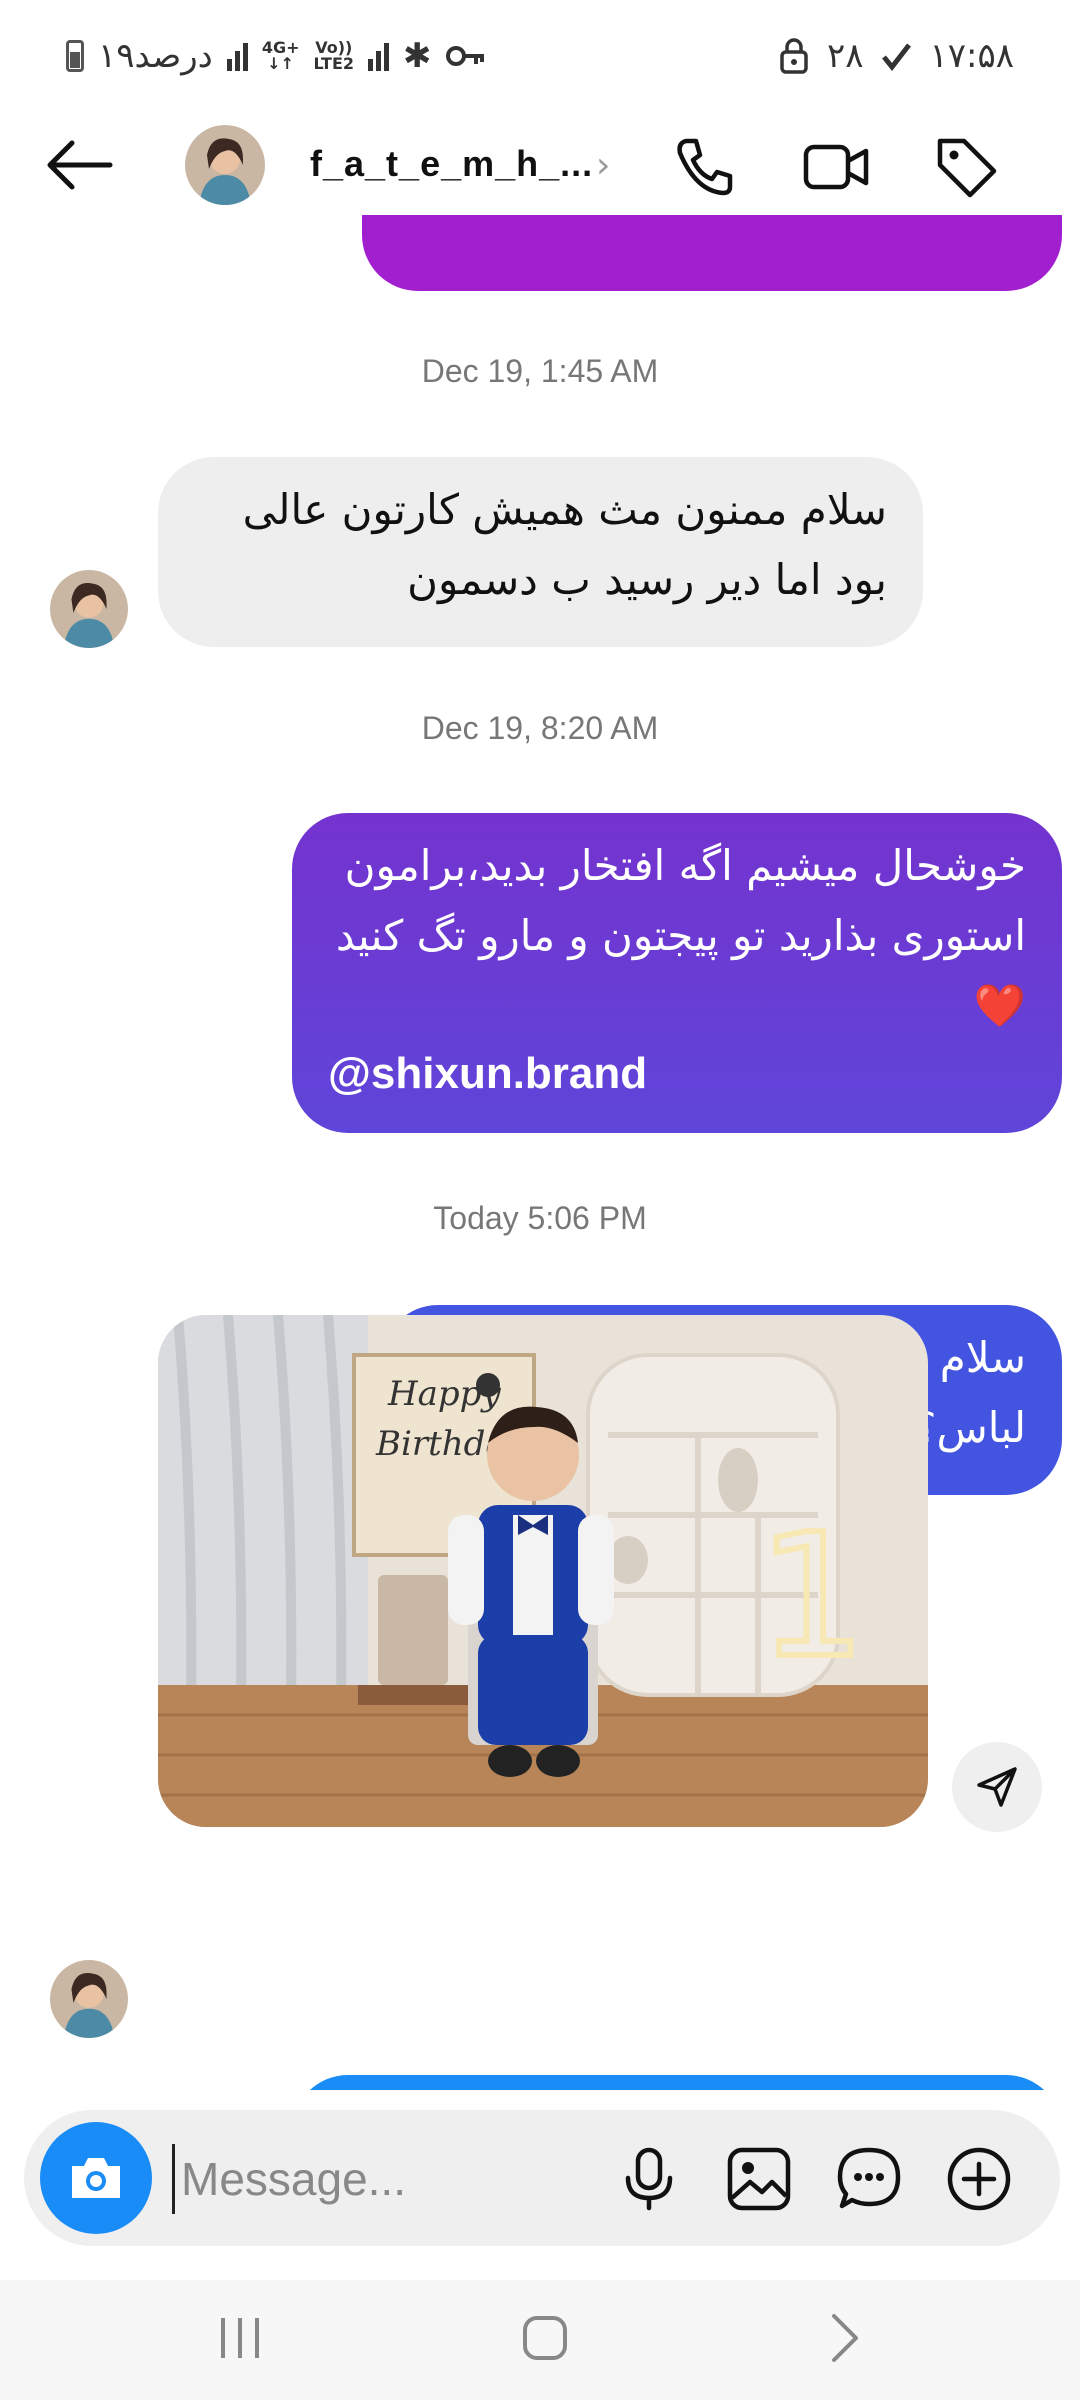 This screenshot has width=1080, height=2400. Describe the element at coordinates (979, 2179) in the screenshot. I see `plus-icon` at that location.